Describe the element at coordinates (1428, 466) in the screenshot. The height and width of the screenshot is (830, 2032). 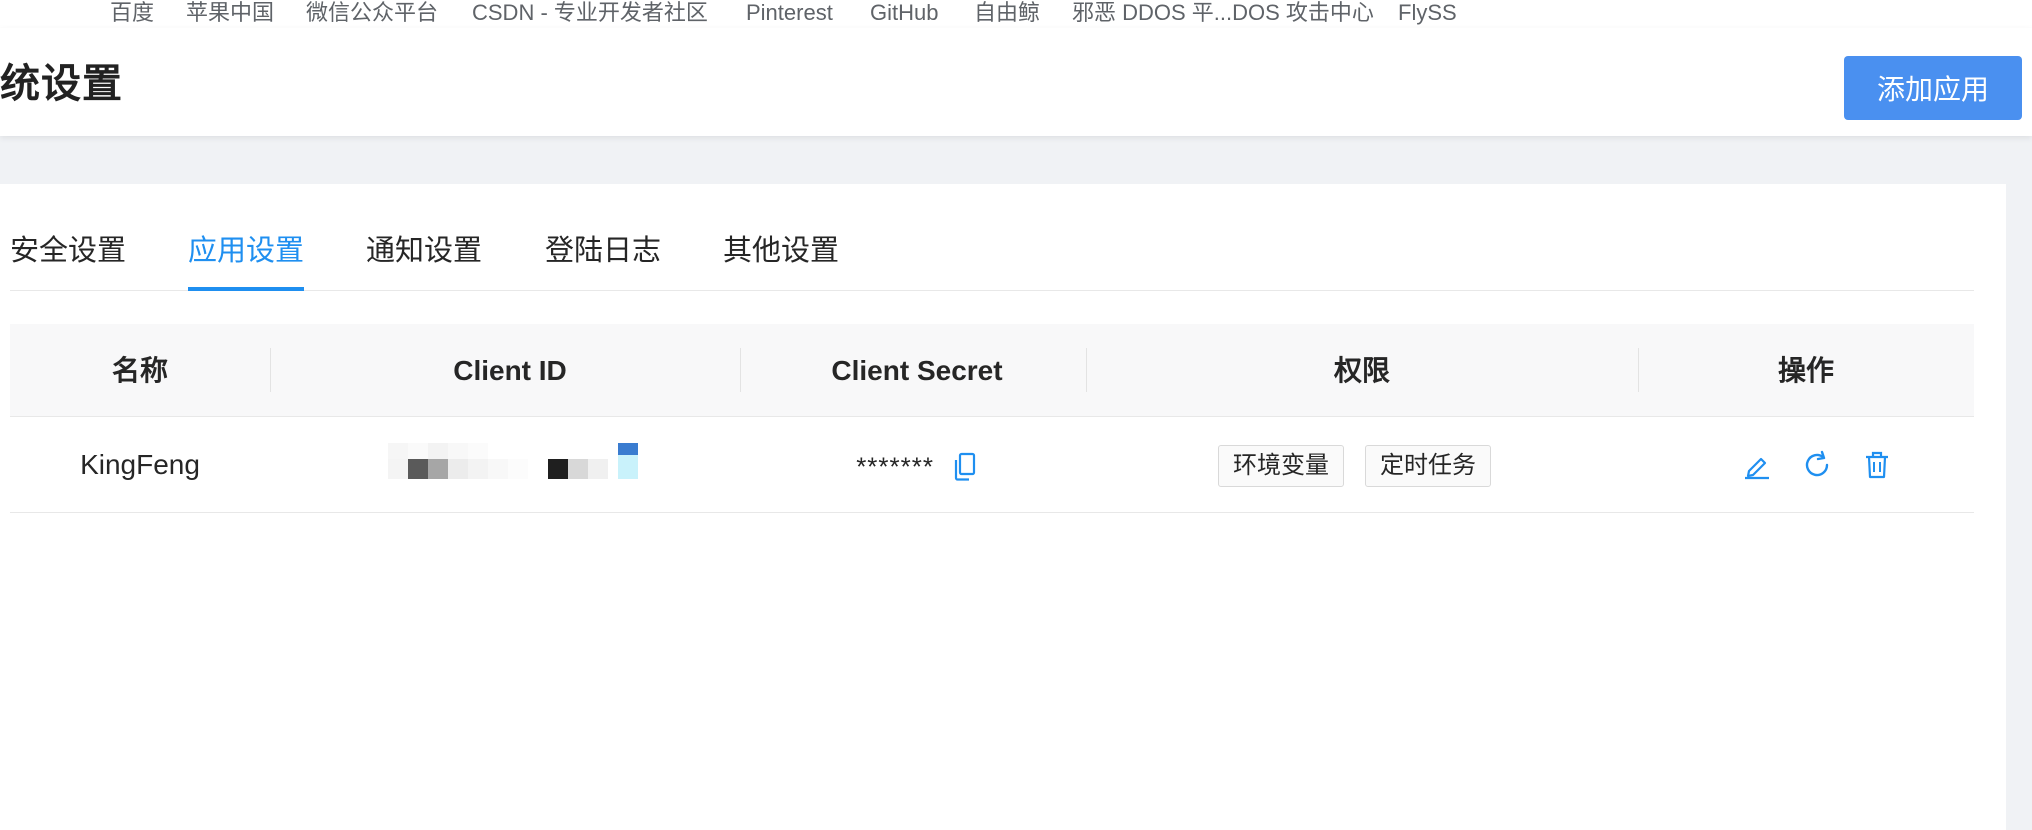
I see `permission-tag-cron: 定时任务` at that location.